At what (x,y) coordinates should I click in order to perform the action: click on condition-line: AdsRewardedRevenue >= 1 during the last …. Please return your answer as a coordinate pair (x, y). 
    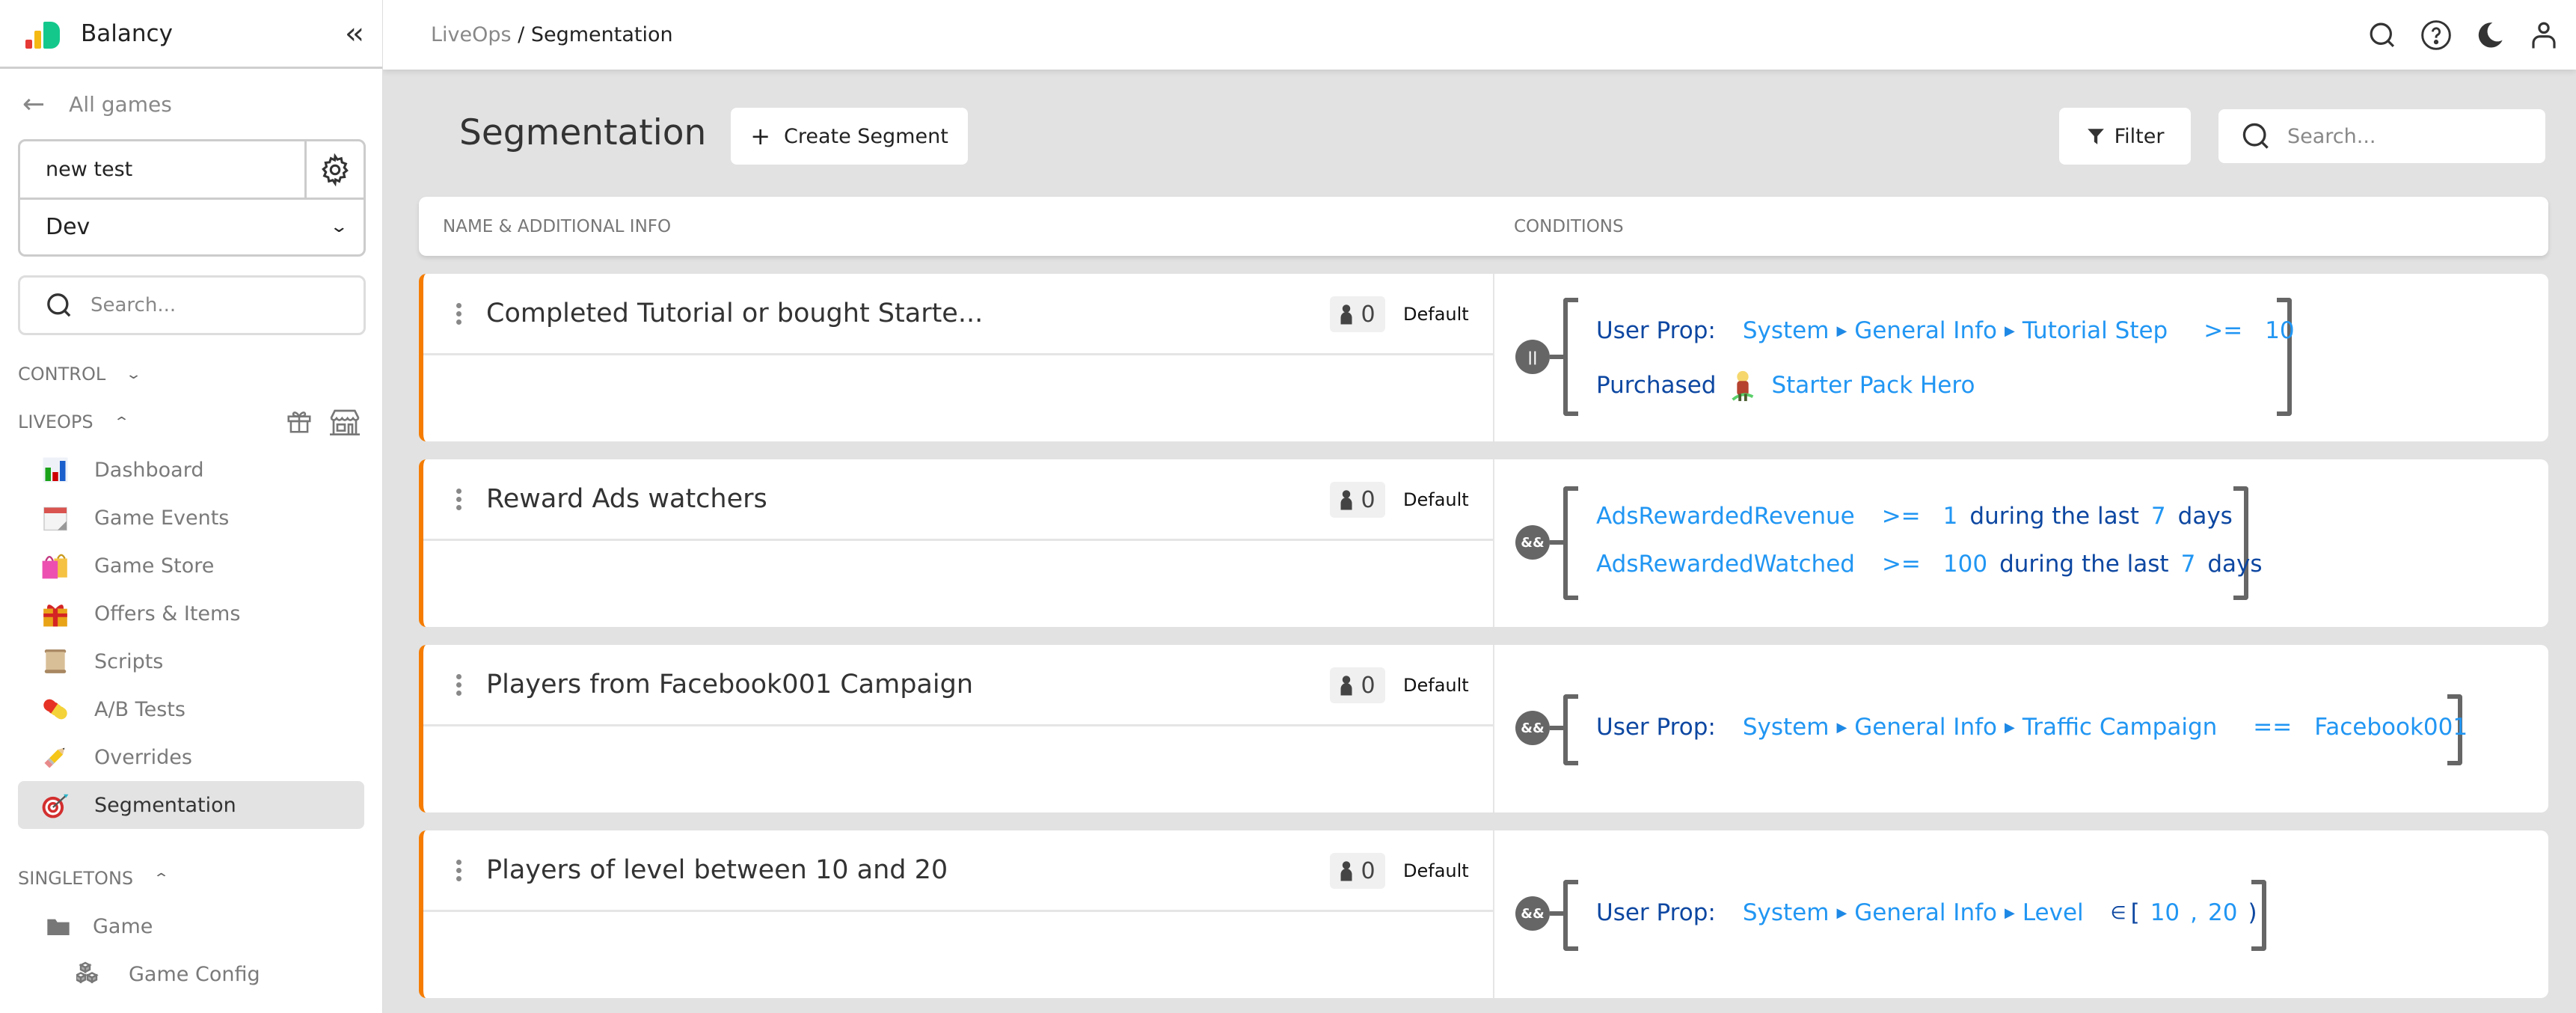
    Looking at the image, I should click on (1914, 516).